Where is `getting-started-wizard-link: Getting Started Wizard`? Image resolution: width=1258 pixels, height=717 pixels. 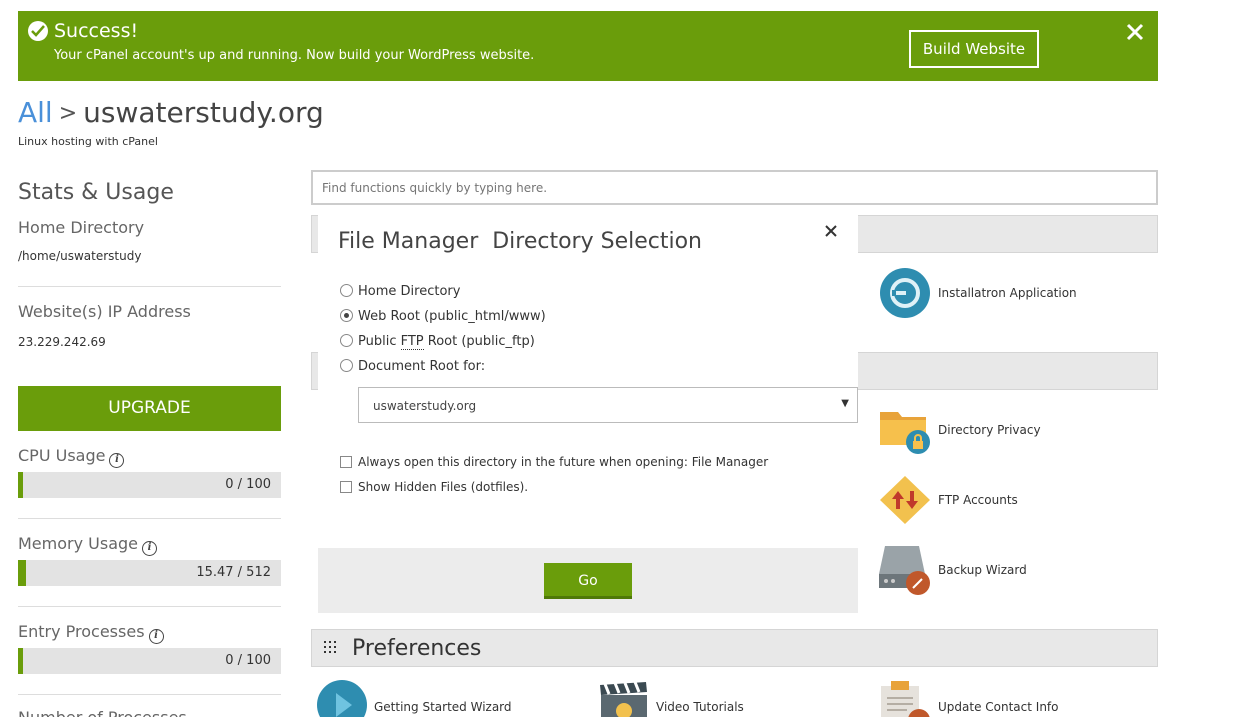 getting-started-wizard-link: Getting Started Wizard is located at coordinates (443, 707).